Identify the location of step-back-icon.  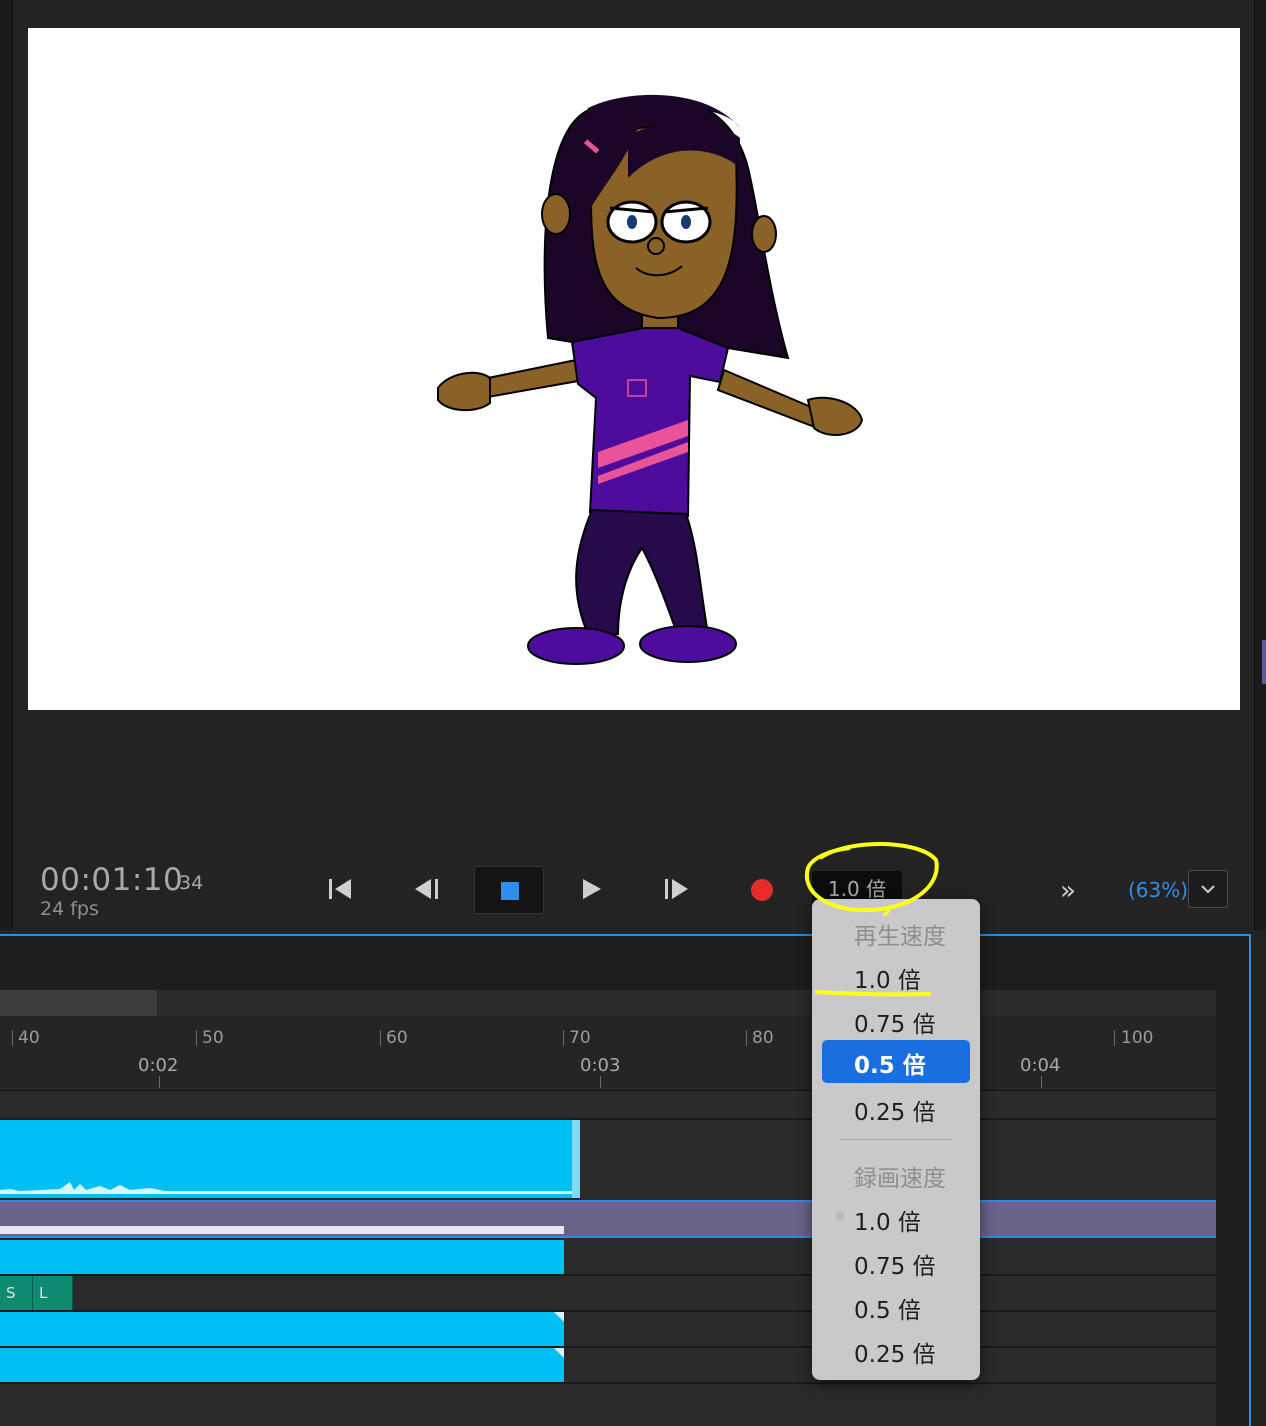
(426, 889).